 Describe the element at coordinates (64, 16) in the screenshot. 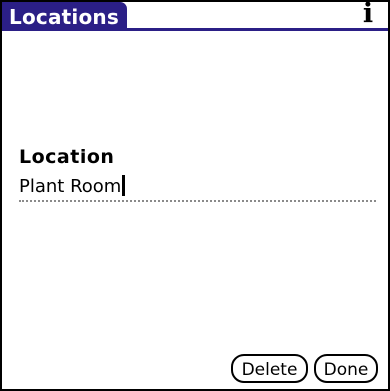

I see `window-title: Locations` at that location.